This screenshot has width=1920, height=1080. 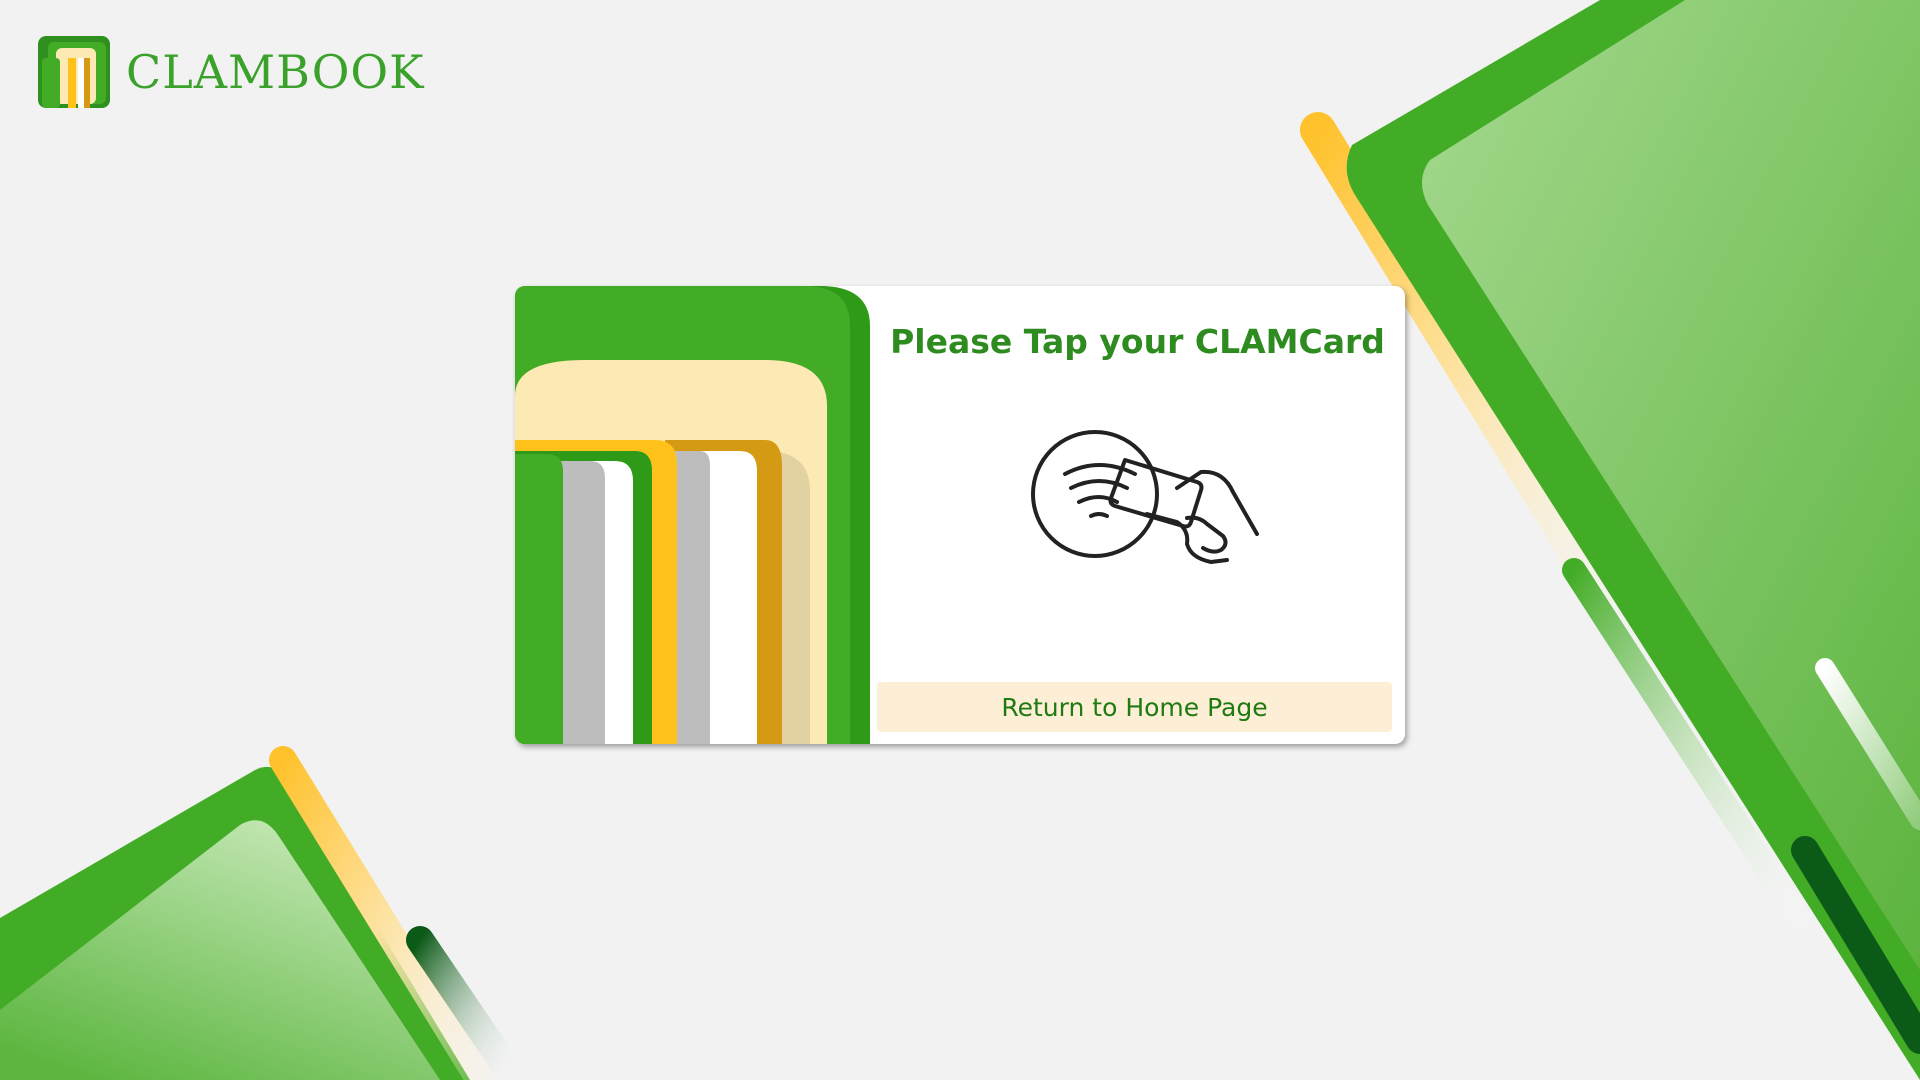 I want to click on clambook-logo-icon, so click(x=74, y=72).